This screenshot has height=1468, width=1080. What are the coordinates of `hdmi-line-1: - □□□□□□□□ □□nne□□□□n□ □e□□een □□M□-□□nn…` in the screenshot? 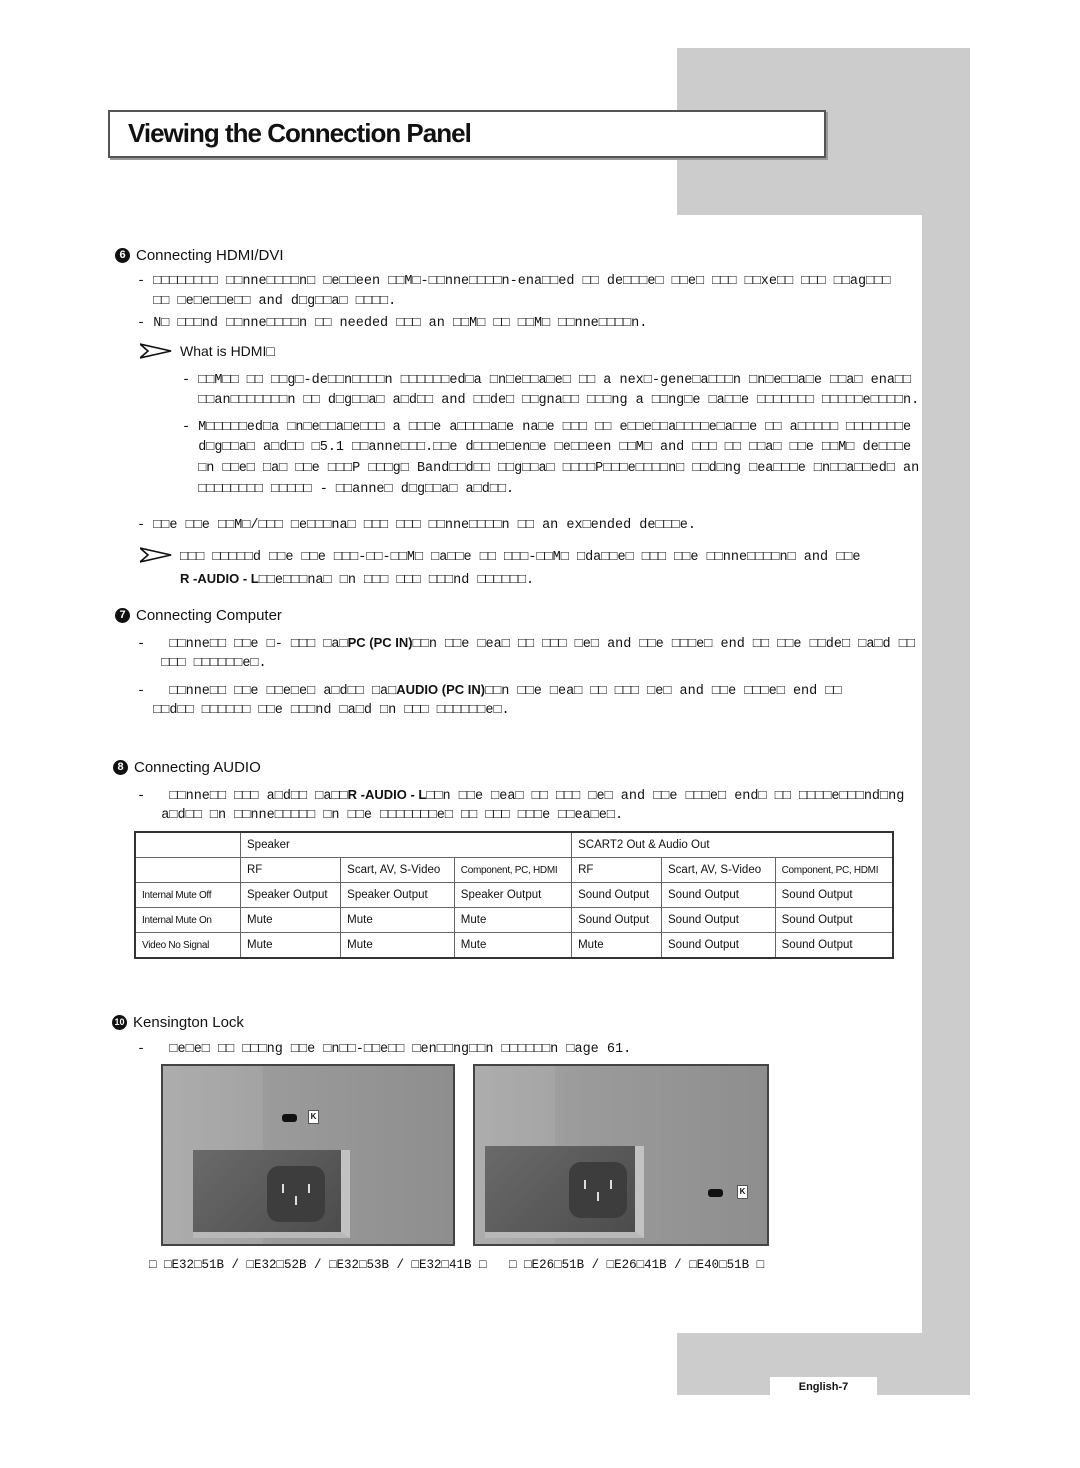 It's located at (514, 281).